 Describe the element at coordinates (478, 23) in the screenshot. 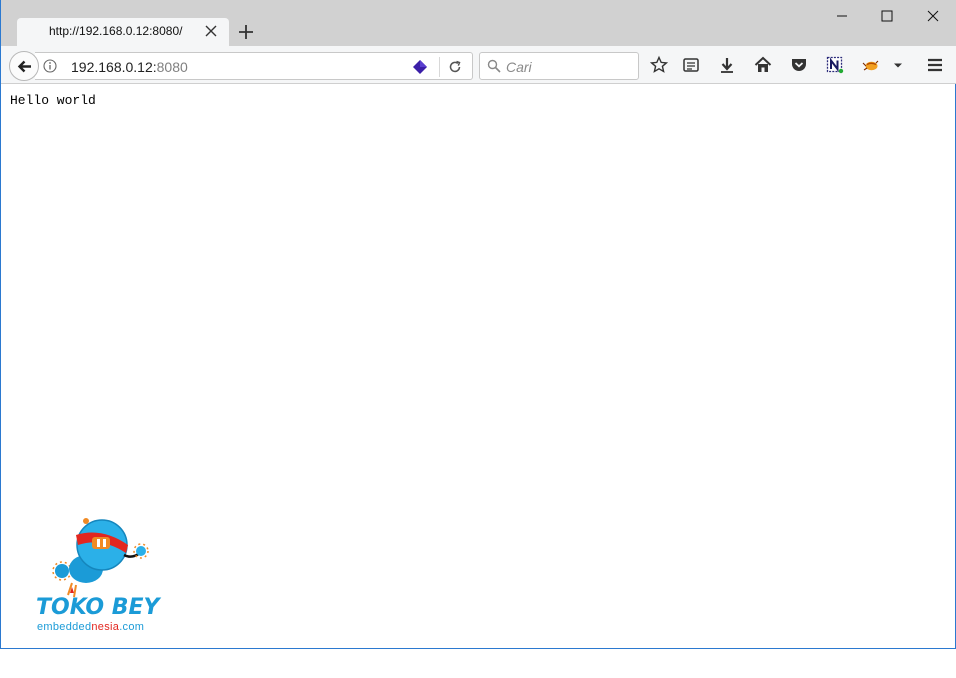

I see `tab-strip: http://192.168.0.12:8080/` at that location.